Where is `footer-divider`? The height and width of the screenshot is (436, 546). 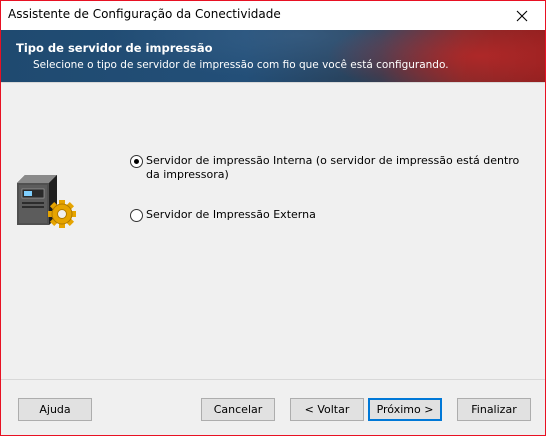 footer-divider is located at coordinates (273, 379).